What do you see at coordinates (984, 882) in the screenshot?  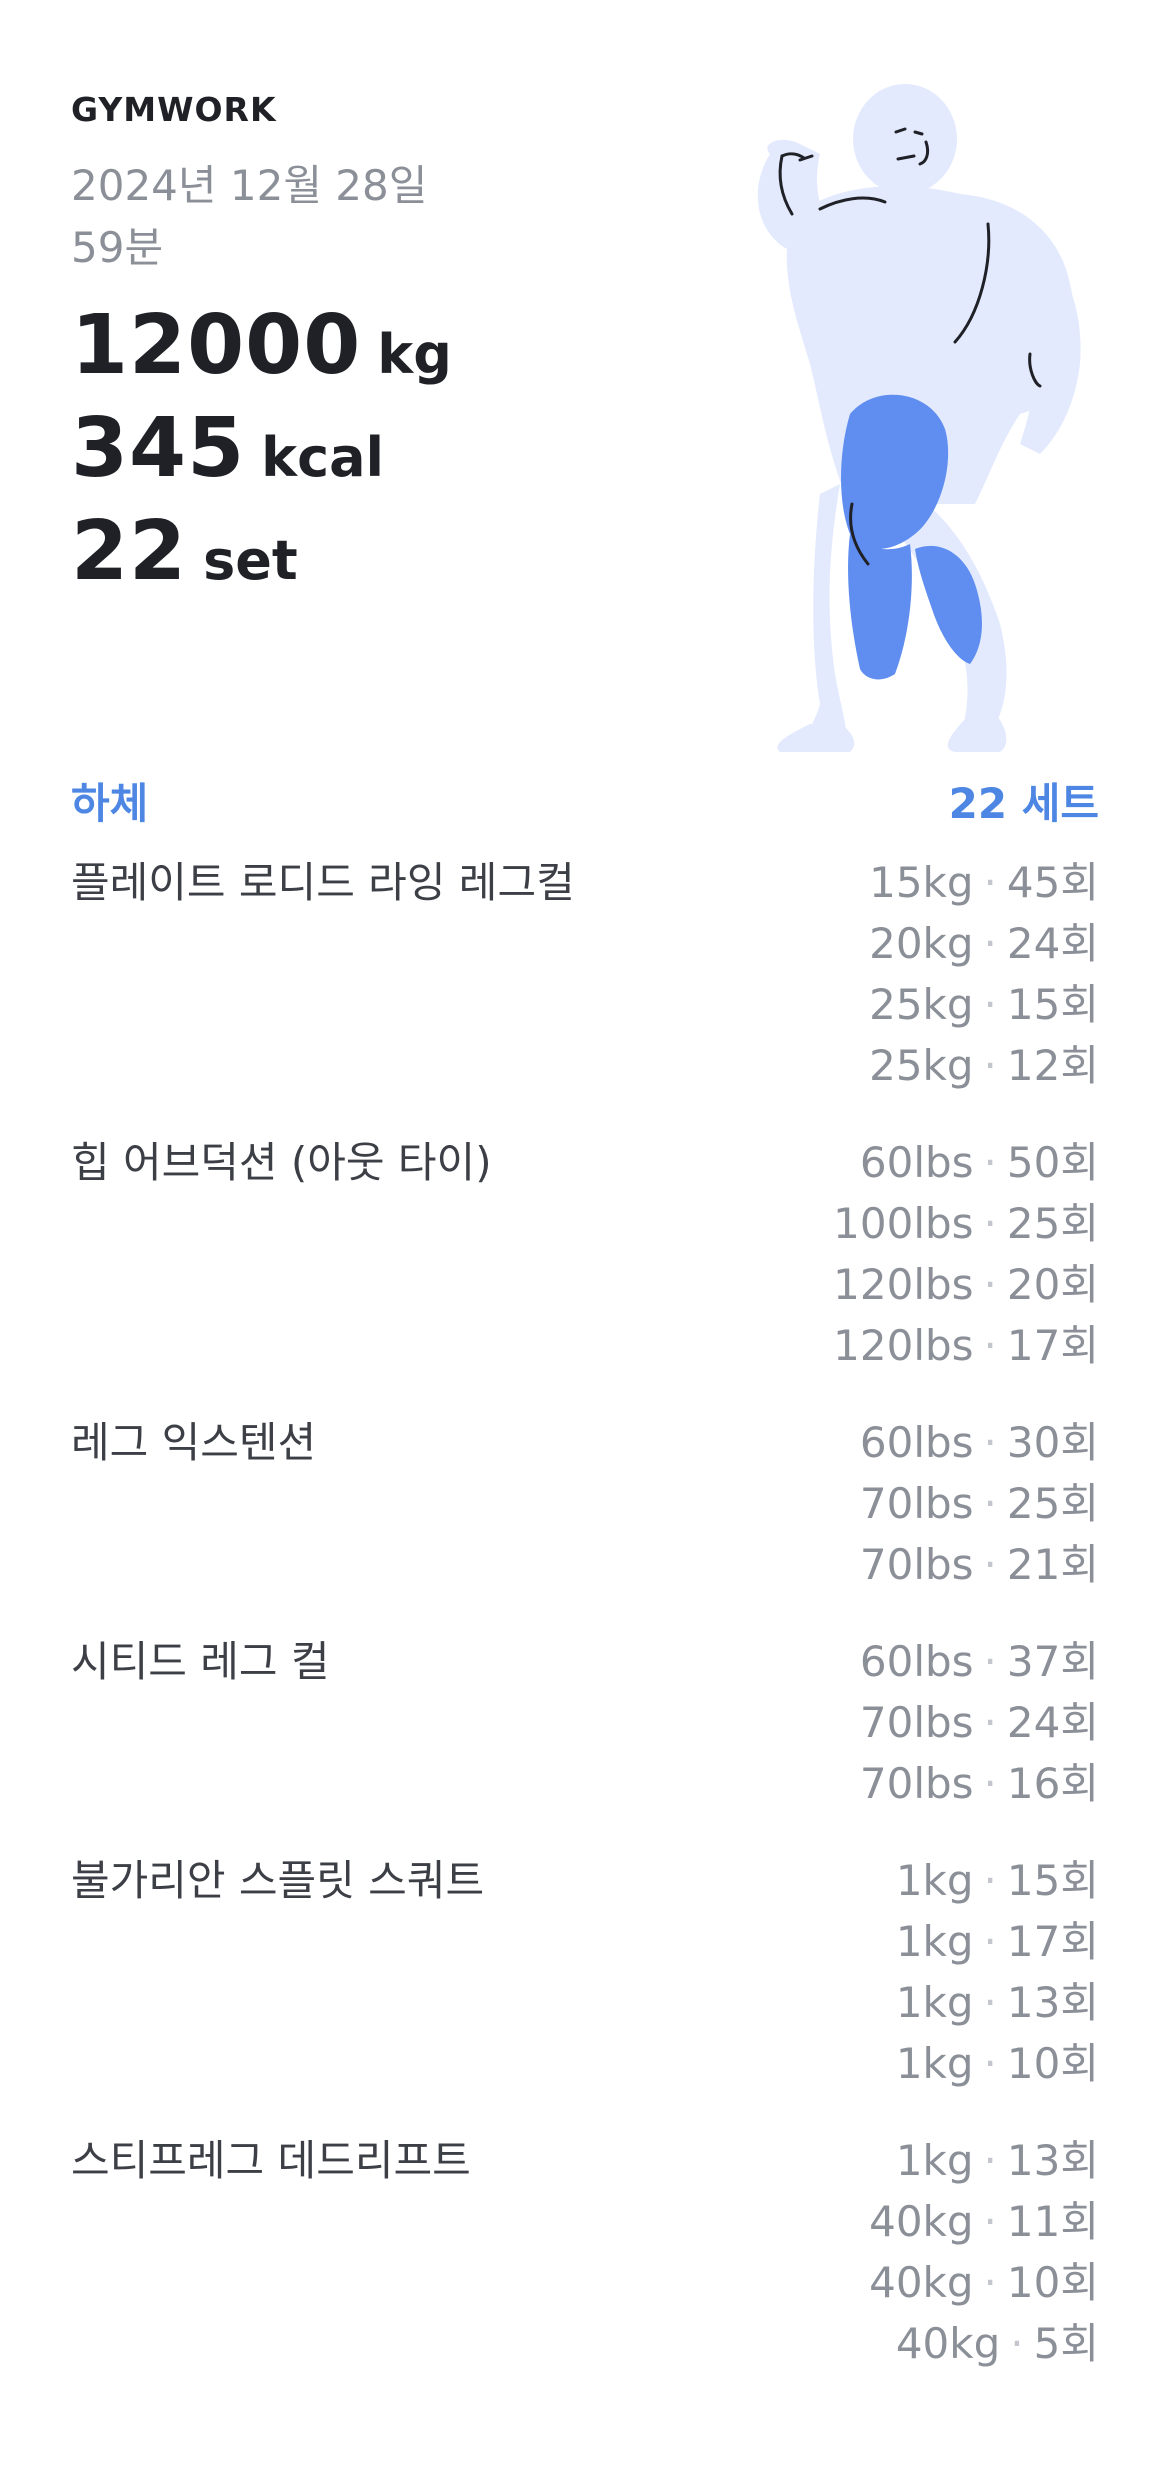 I see `set-row: 15kg · 45회` at bounding box center [984, 882].